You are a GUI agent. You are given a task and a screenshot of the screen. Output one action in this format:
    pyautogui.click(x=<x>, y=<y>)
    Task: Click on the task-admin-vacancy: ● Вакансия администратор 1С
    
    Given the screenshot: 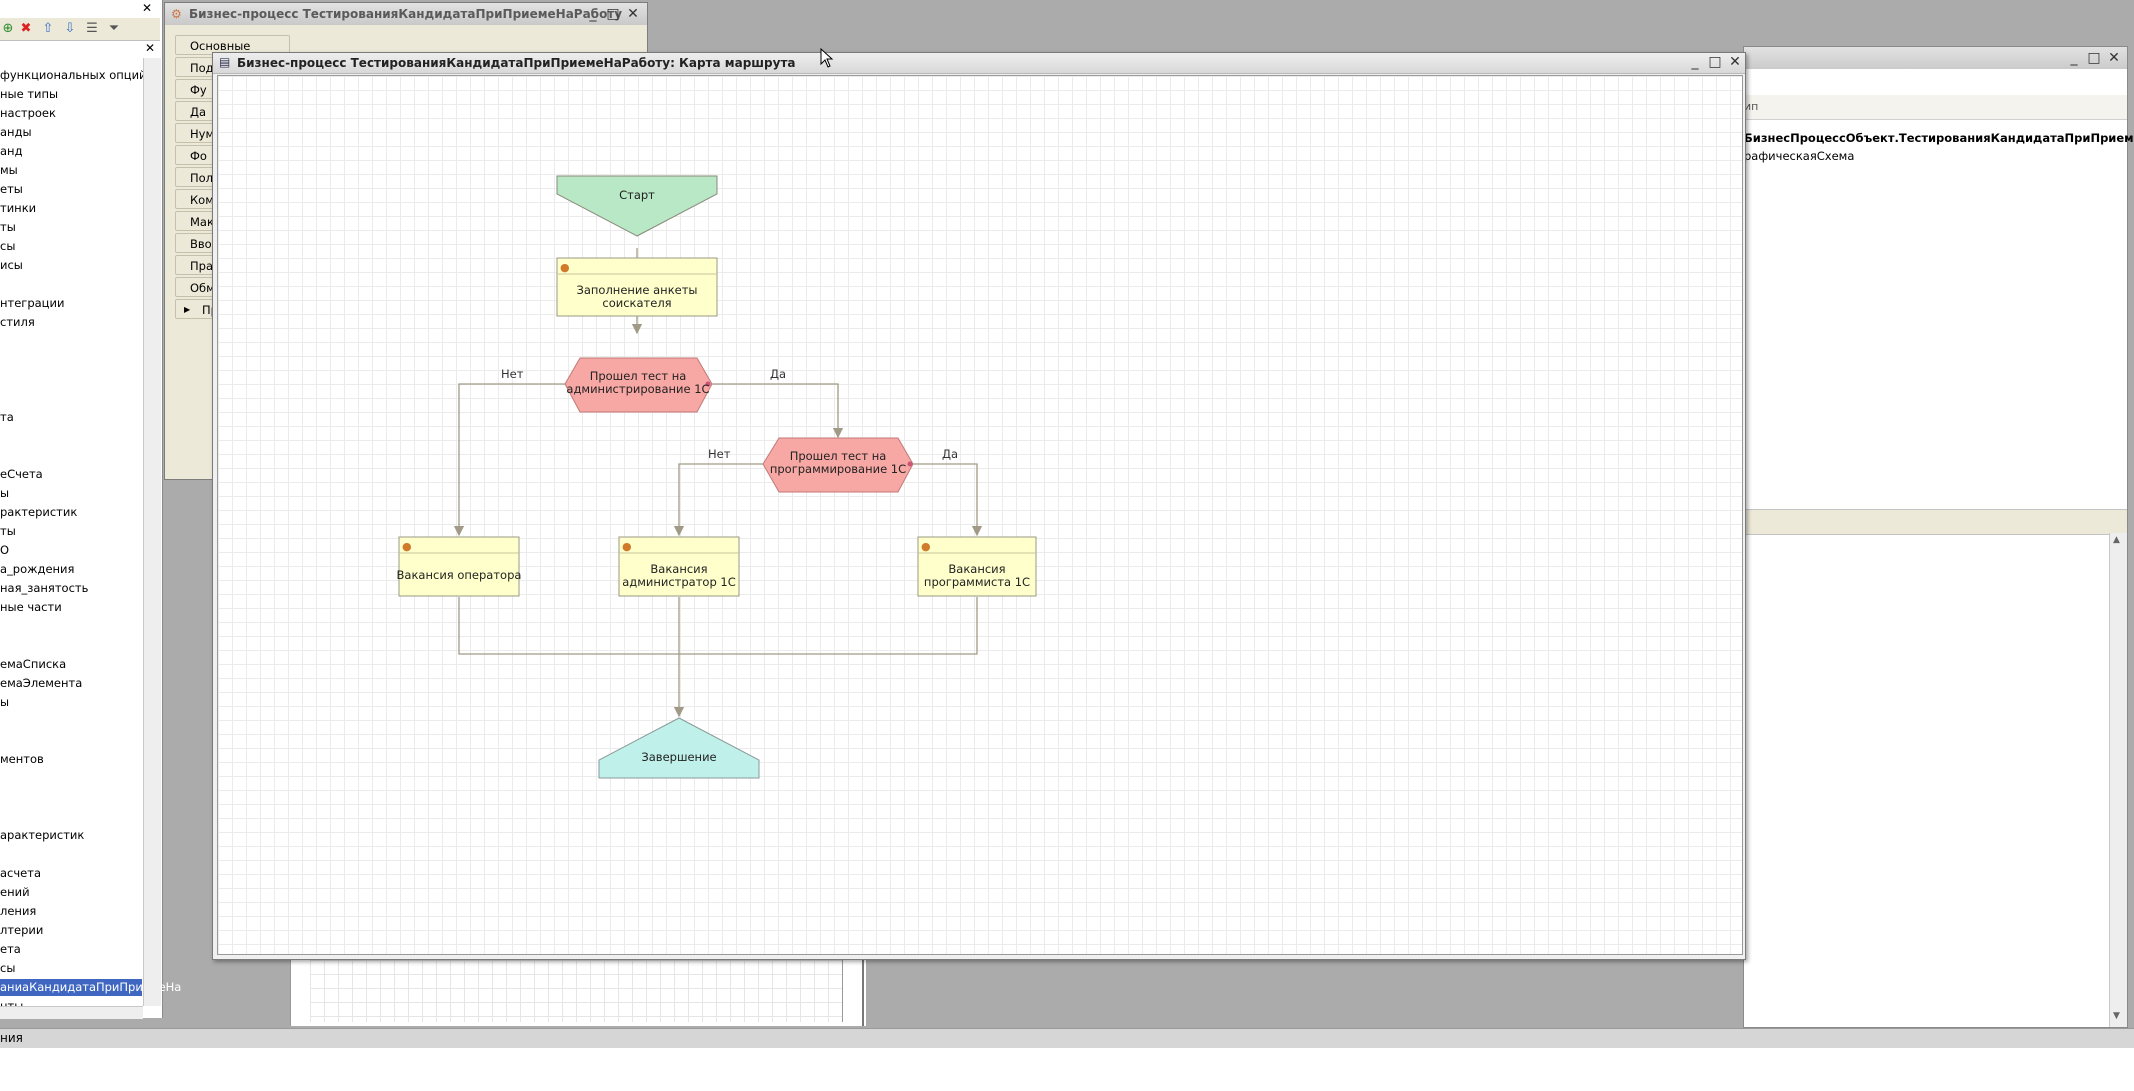 What is the action you would take?
    pyautogui.click(x=679, y=566)
    